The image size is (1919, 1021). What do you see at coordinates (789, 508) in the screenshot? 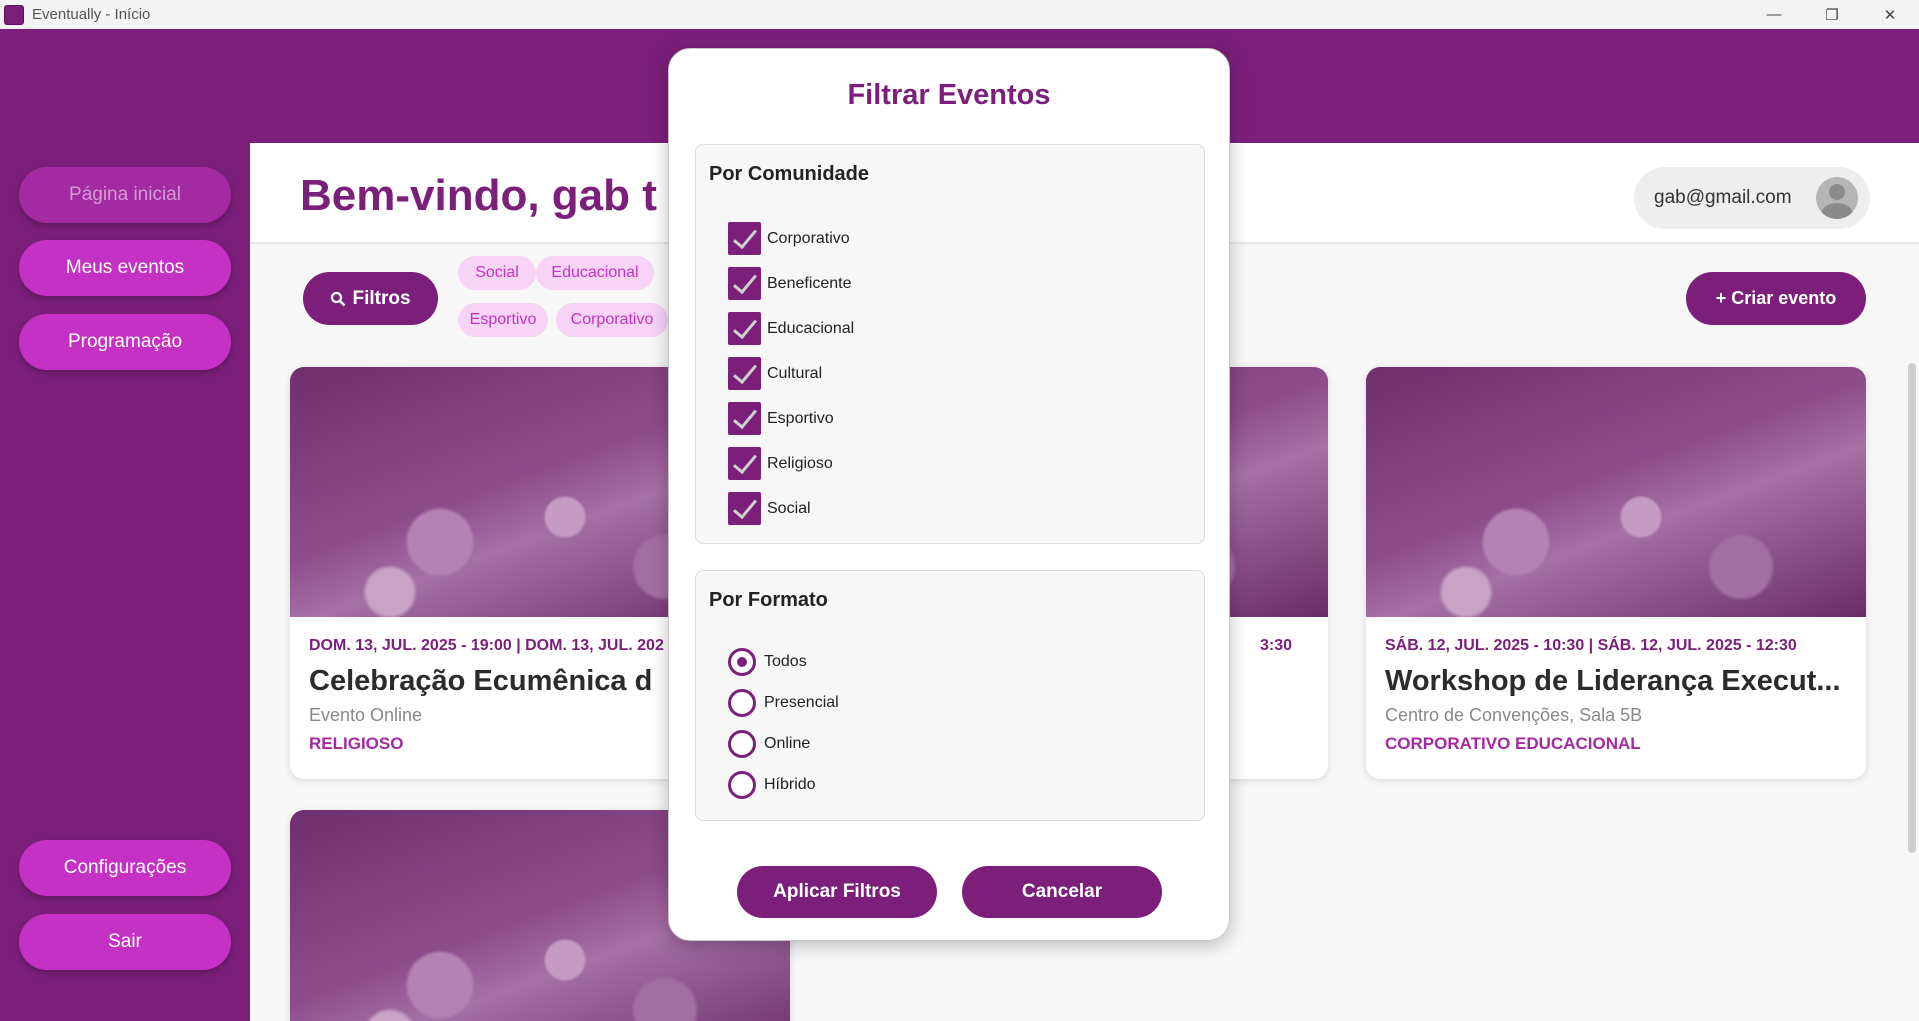
I see `checkbox-label: Social` at bounding box center [789, 508].